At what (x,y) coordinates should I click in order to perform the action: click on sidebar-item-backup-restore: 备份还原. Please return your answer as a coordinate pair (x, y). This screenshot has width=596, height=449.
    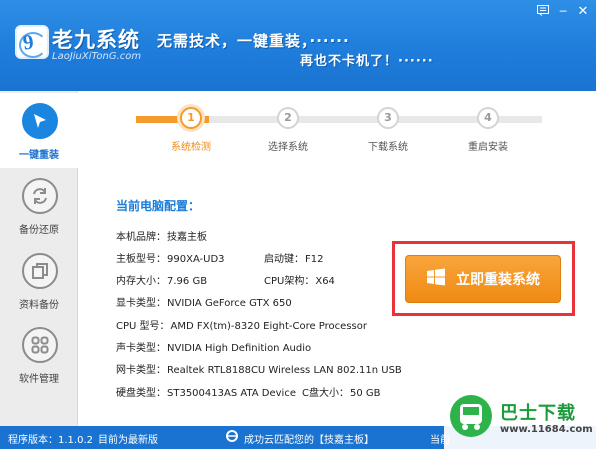
    Looking at the image, I should click on (39, 205).